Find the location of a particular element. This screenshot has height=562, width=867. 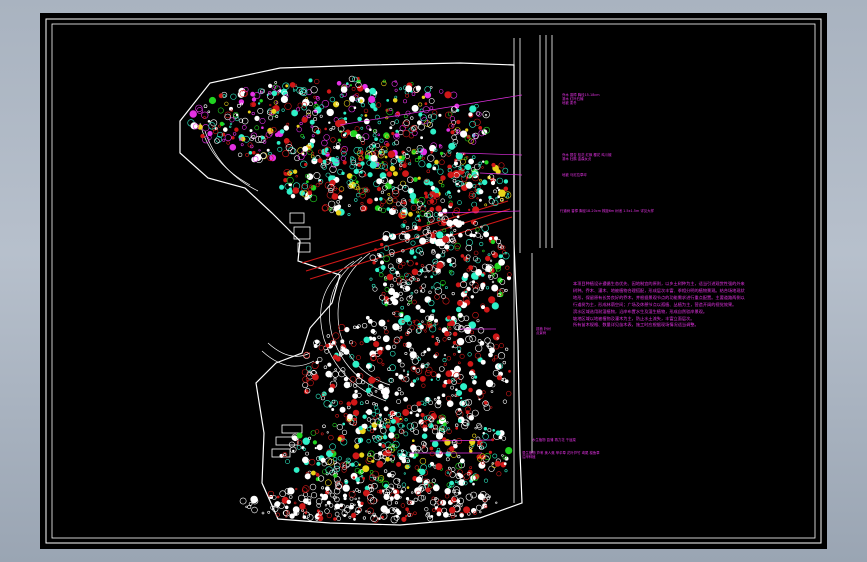

callout-line: 地被 马尼拉草坪 is located at coordinates (574, 175).